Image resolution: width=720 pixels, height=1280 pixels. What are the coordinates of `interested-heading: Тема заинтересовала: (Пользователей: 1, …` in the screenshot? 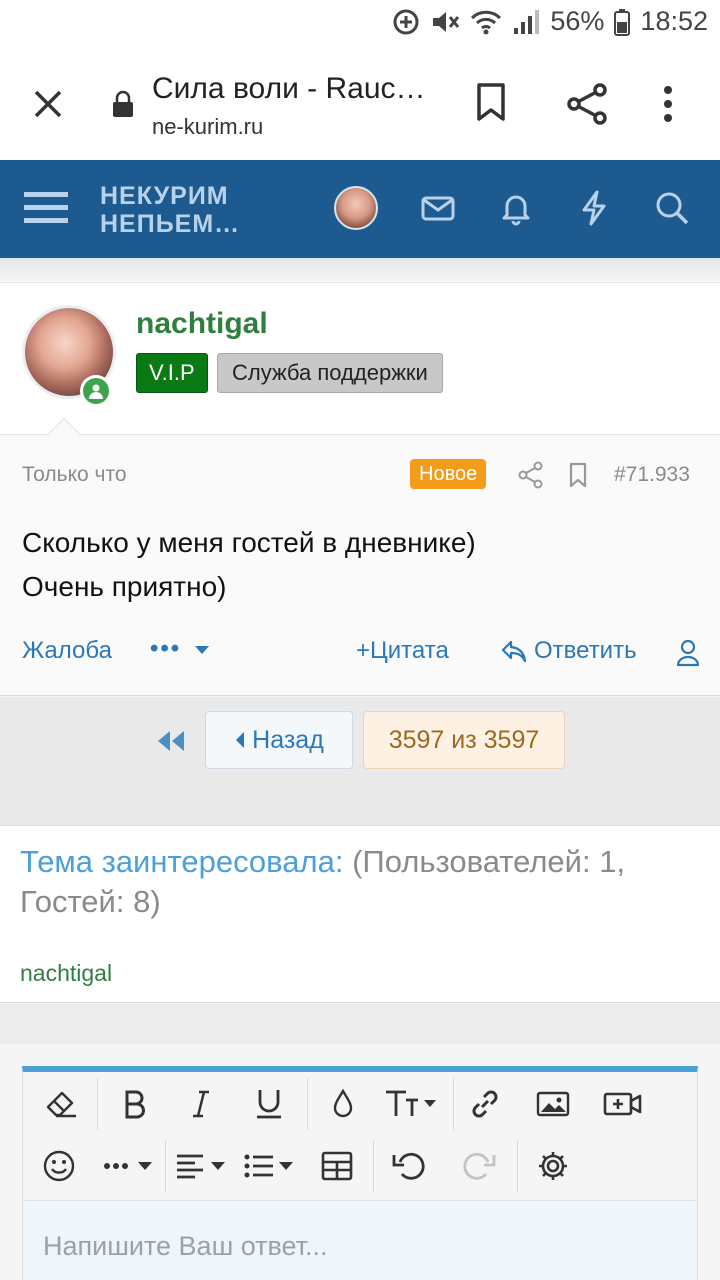 It's located at (365, 882).